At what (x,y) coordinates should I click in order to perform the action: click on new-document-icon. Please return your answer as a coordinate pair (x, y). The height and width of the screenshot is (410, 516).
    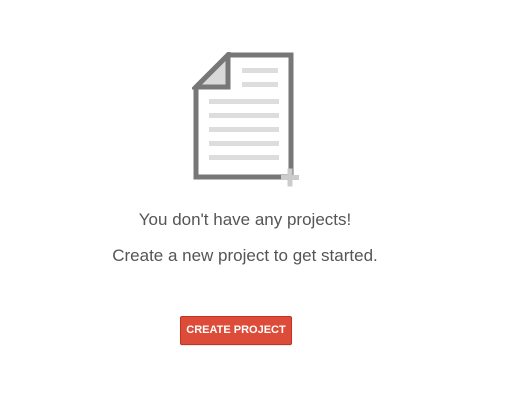
    Looking at the image, I should click on (245, 119).